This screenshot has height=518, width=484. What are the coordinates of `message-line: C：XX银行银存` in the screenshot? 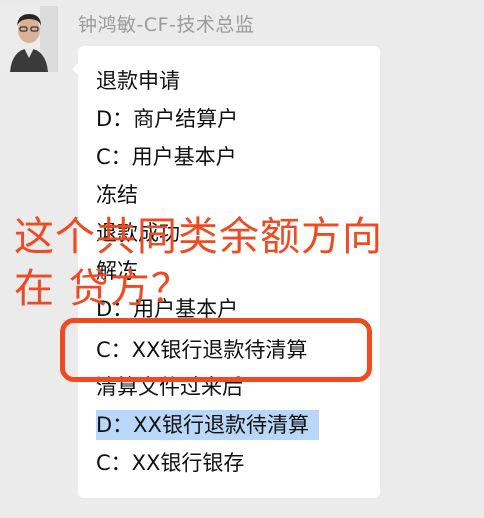 It's located at (170, 463).